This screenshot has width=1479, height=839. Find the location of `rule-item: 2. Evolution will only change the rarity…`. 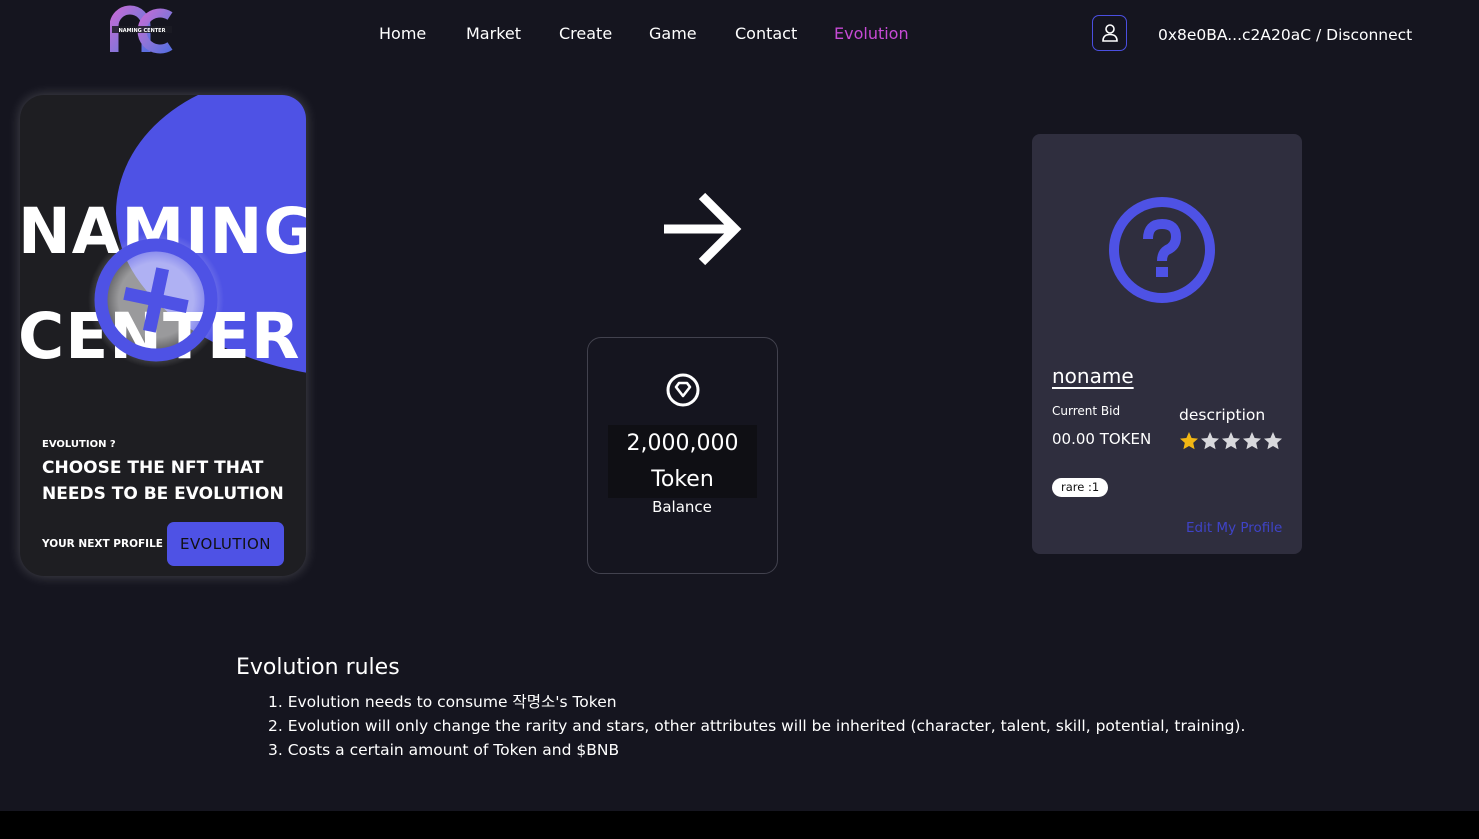

rule-item: 2. Evolution will only change the rarity… is located at coordinates (757, 726).